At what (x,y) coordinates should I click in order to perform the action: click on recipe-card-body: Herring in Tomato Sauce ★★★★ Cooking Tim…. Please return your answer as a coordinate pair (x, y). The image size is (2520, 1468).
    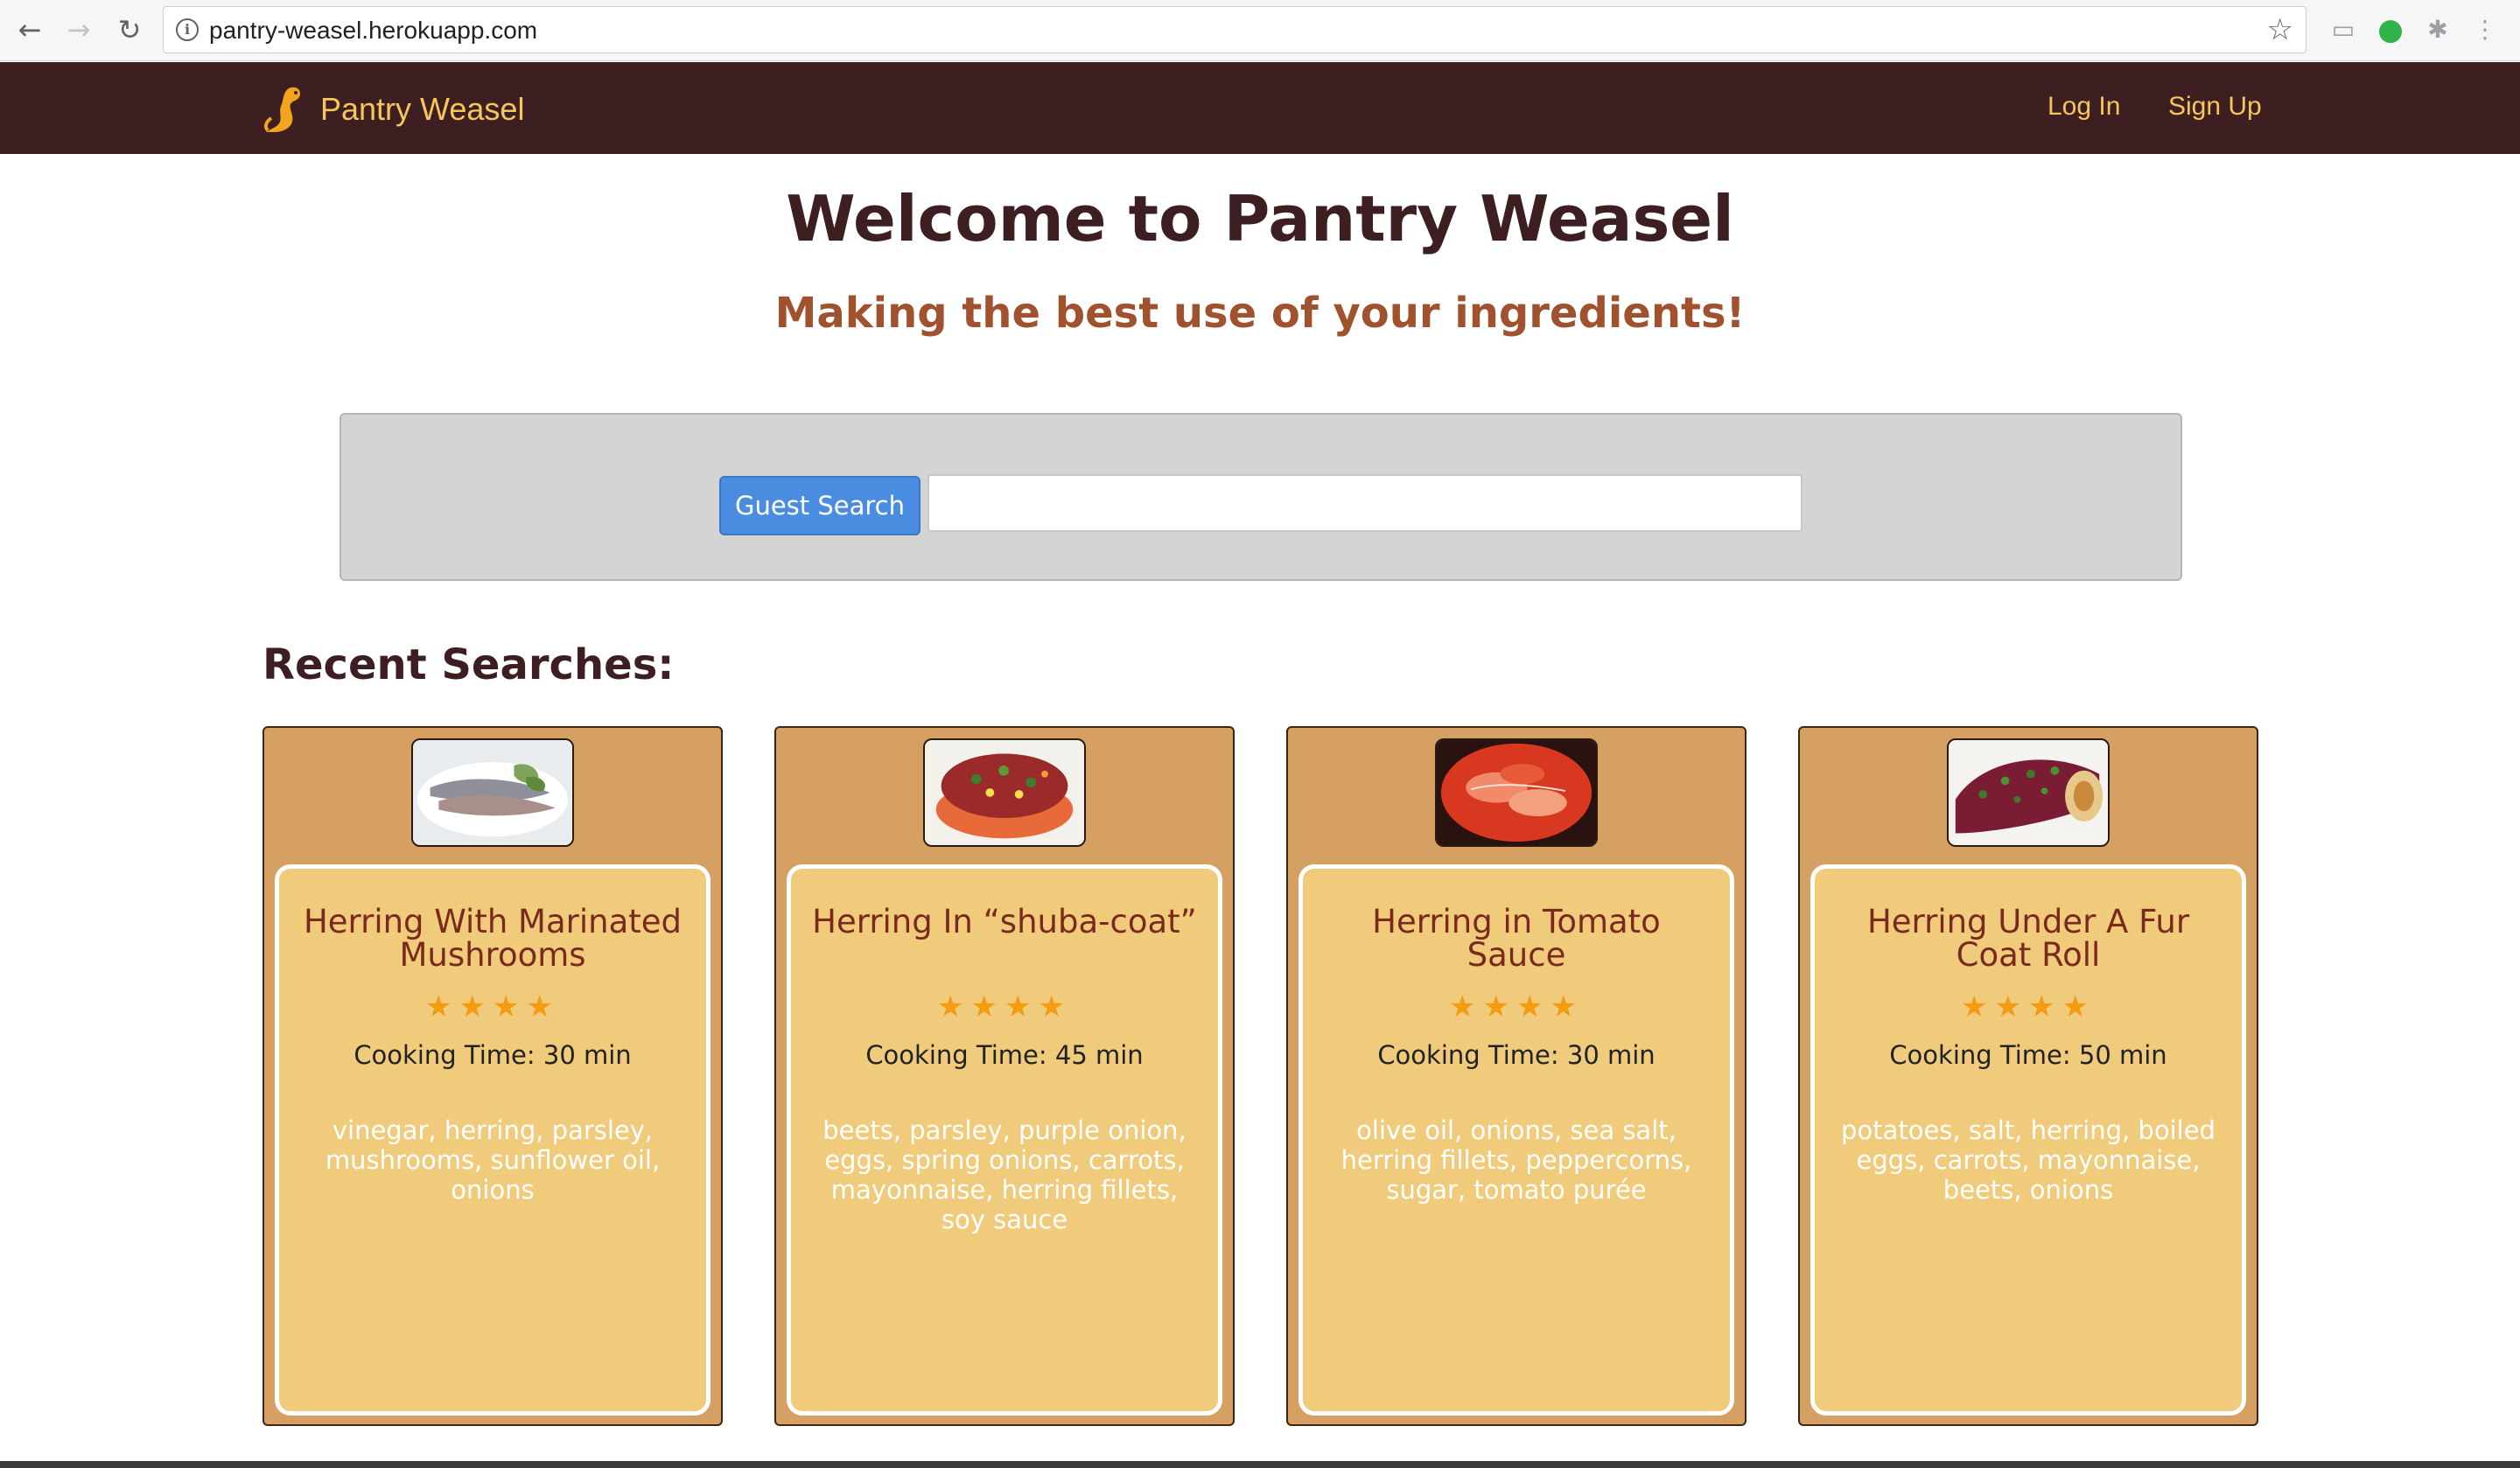
    Looking at the image, I should click on (1516, 1140).